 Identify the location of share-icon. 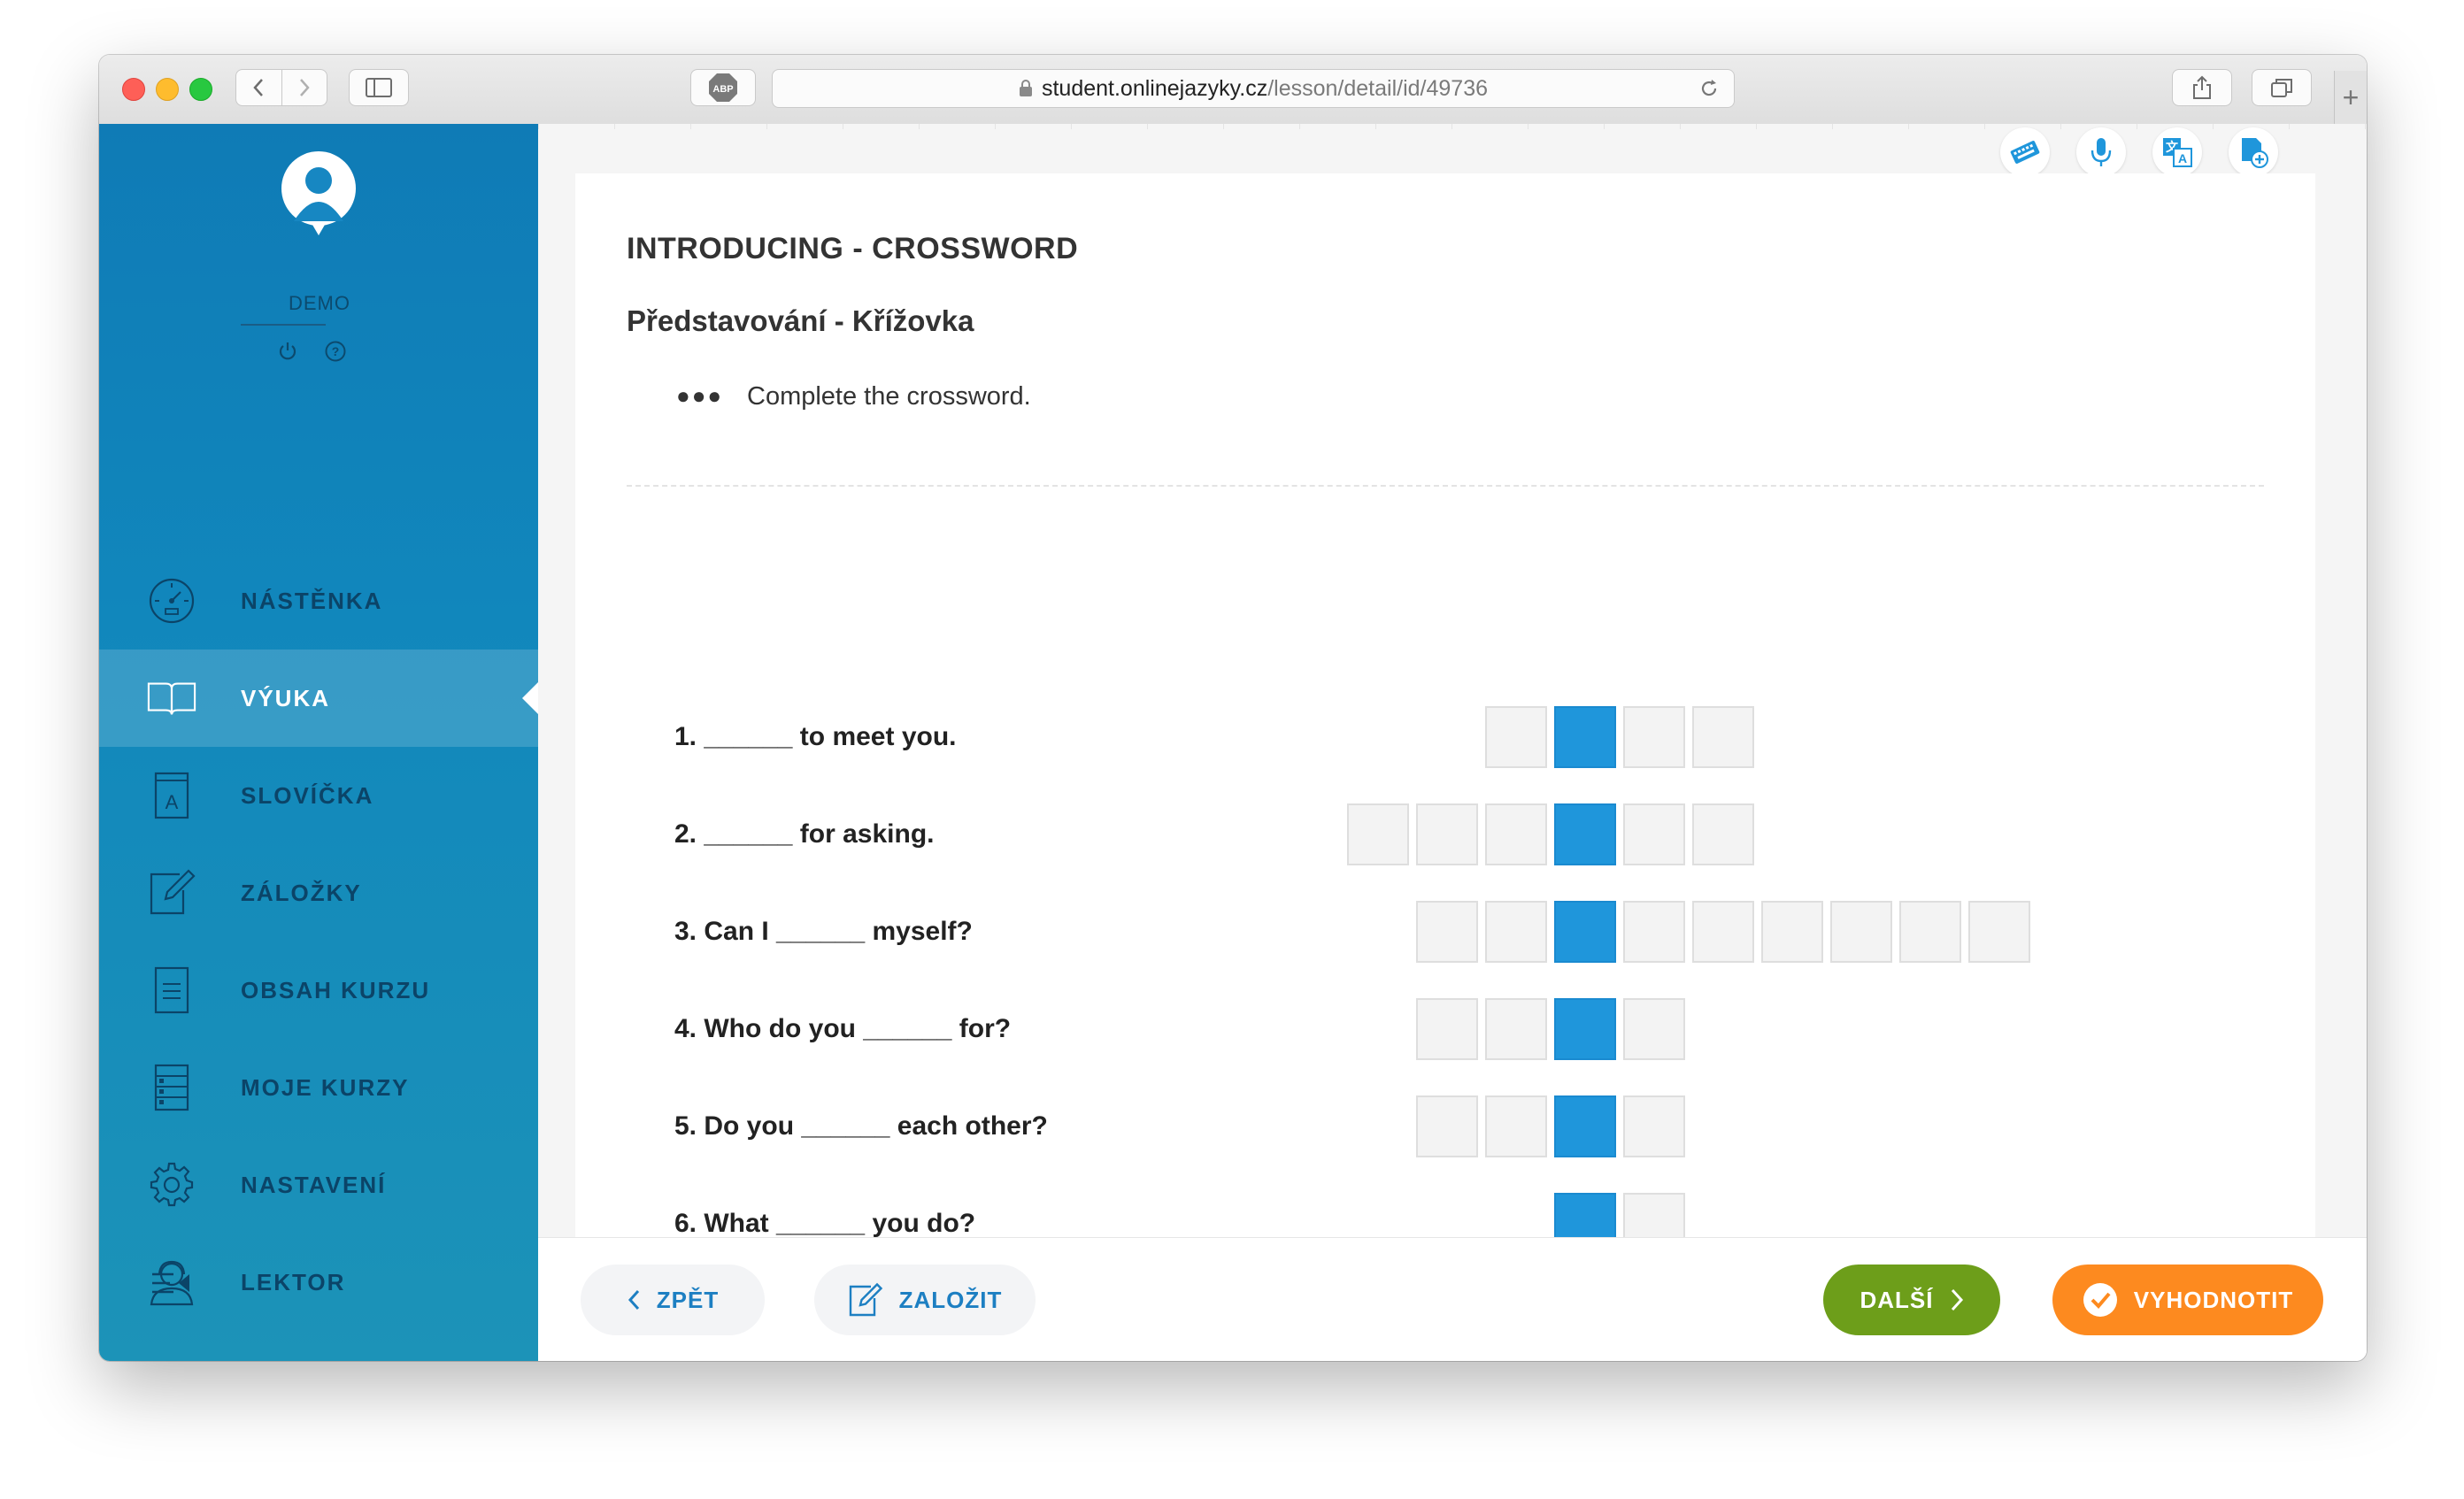
(2202, 87).